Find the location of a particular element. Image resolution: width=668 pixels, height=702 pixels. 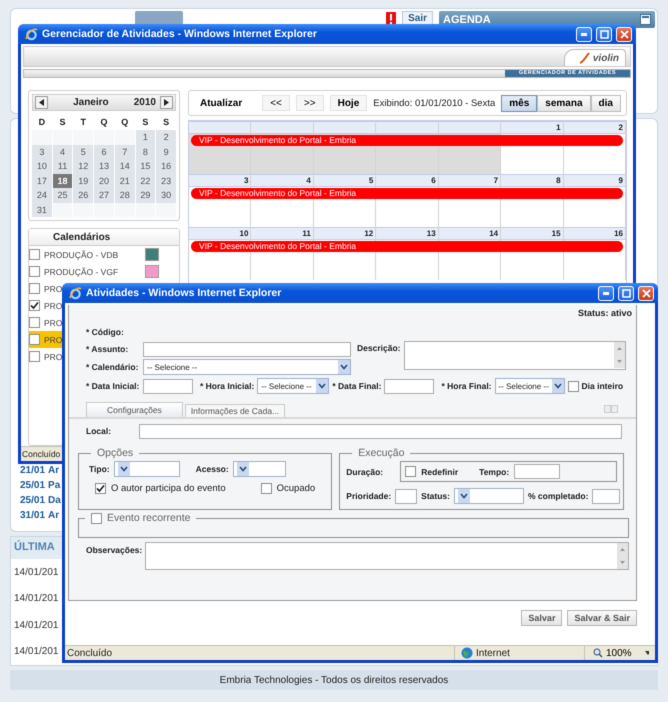

reset-checkbox is located at coordinates (410, 471).